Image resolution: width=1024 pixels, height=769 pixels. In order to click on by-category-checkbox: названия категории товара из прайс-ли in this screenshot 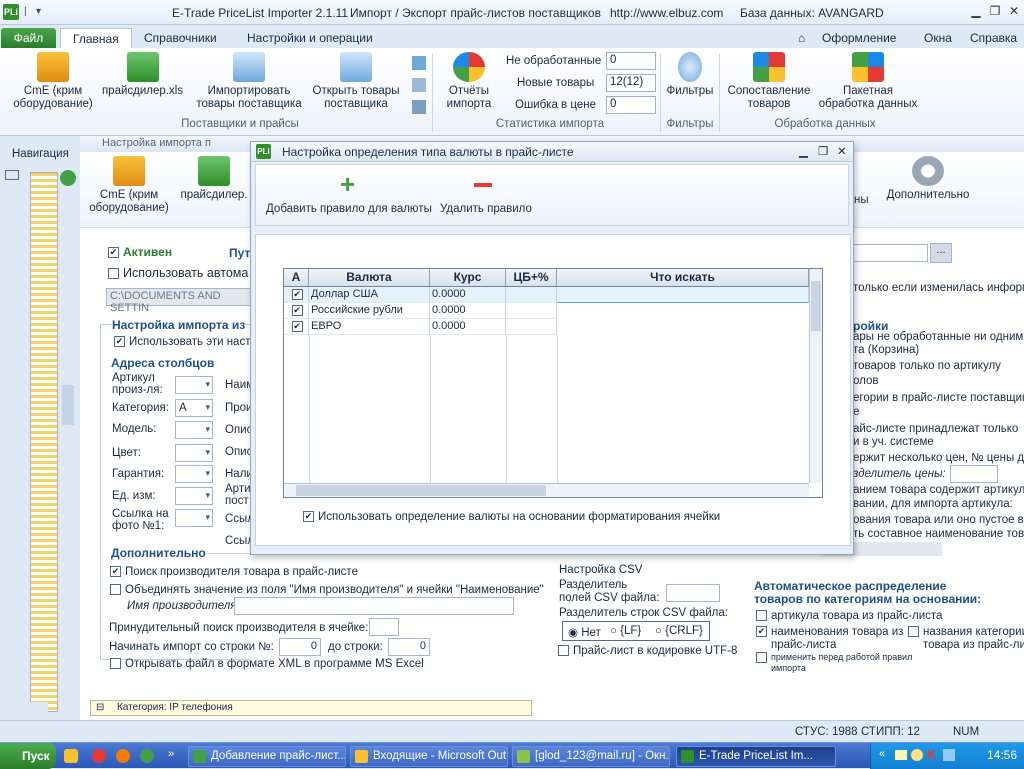, I will do `click(966, 639)`.